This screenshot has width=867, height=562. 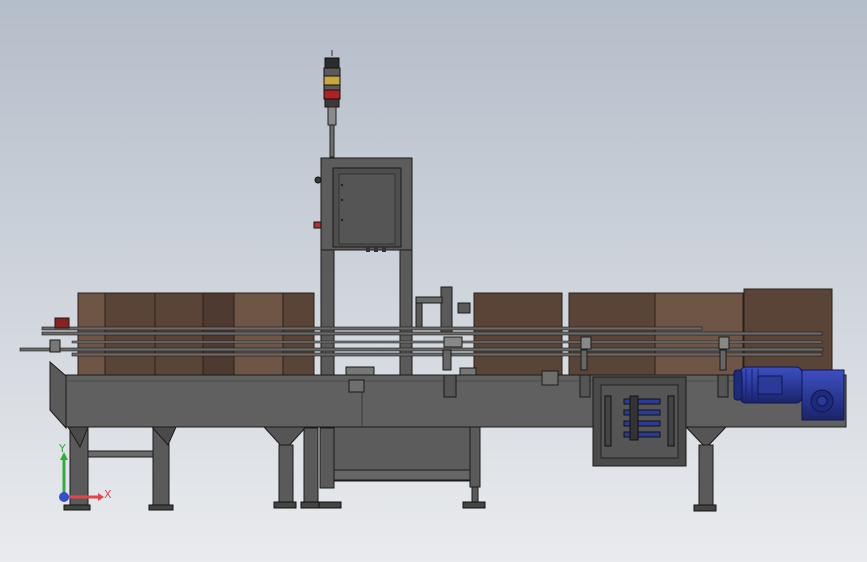 I want to click on stack-light-red, so click(x=332, y=94).